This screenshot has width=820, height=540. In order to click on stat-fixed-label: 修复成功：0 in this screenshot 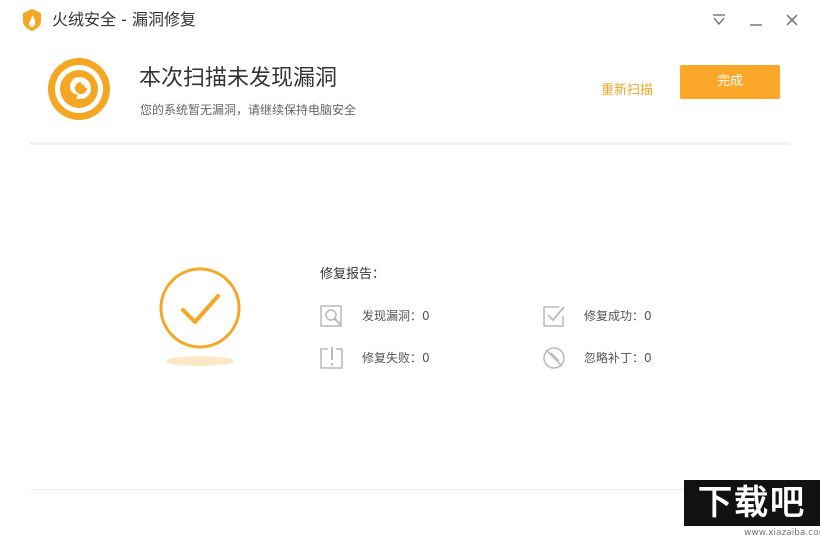, I will do `click(618, 316)`.